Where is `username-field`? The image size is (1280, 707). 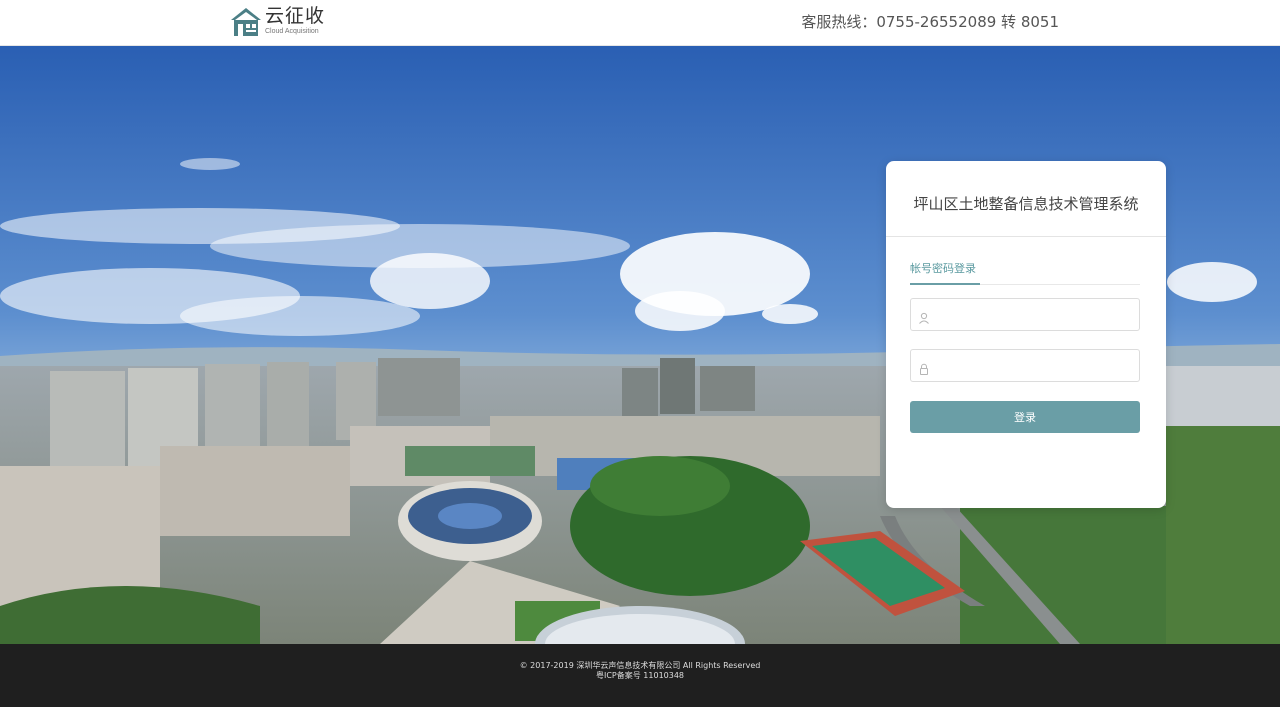
username-field is located at coordinates (1025, 314).